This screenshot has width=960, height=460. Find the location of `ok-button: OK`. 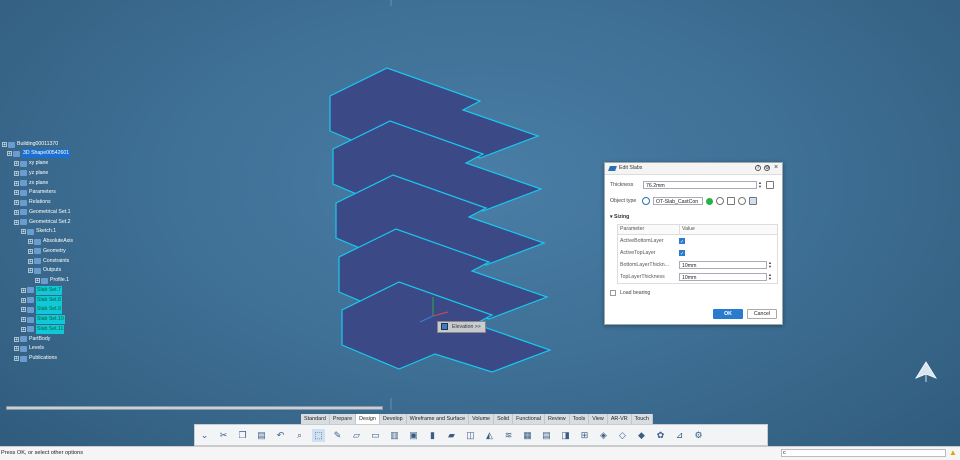

ok-button: OK is located at coordinates (728, 314).